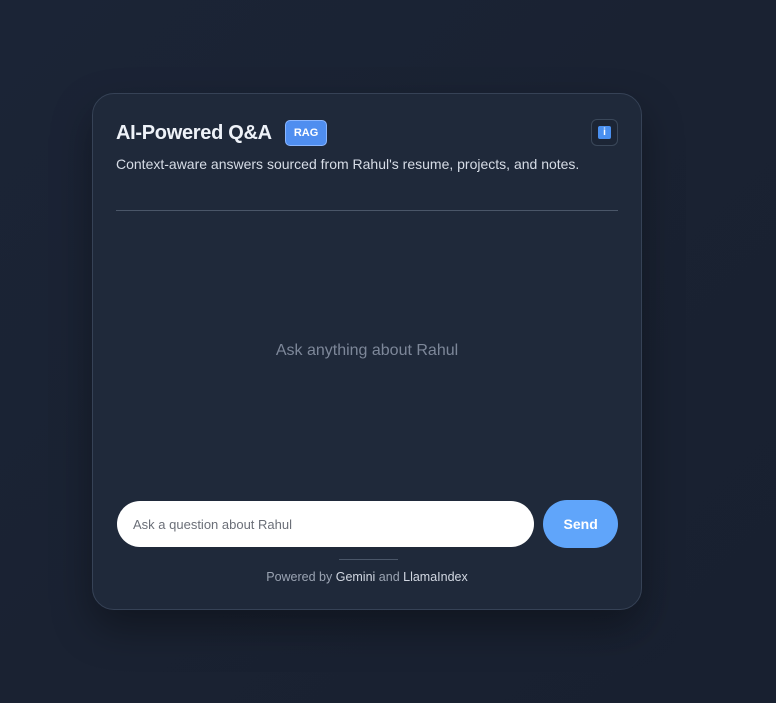 Image resolution: width=776 pixels, height=703 pixels. What do you see at coordinates (306, 133) in the screenshot?
I see `rag-badge: RAG` at bounding box center [306, 133].